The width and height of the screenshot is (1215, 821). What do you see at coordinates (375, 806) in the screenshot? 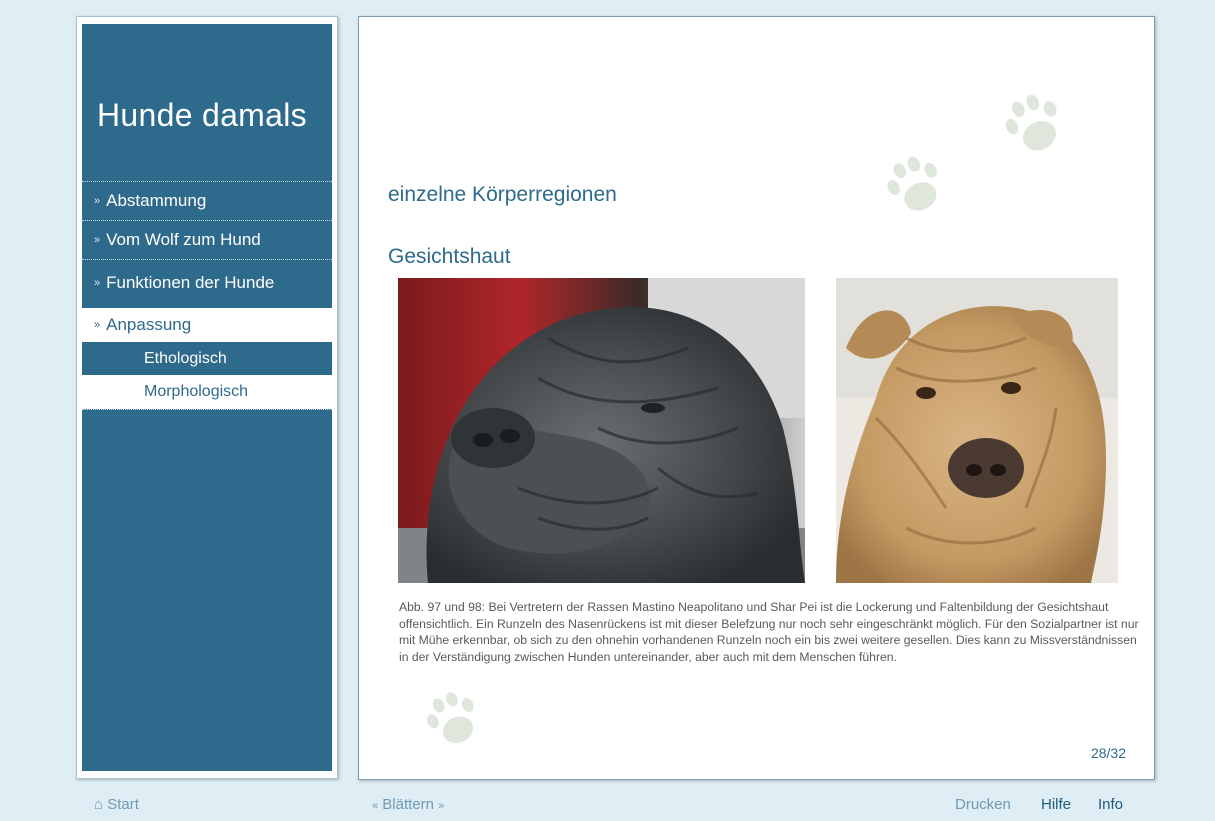
I see `previous-icon: «` at bounding box center [375, 806].